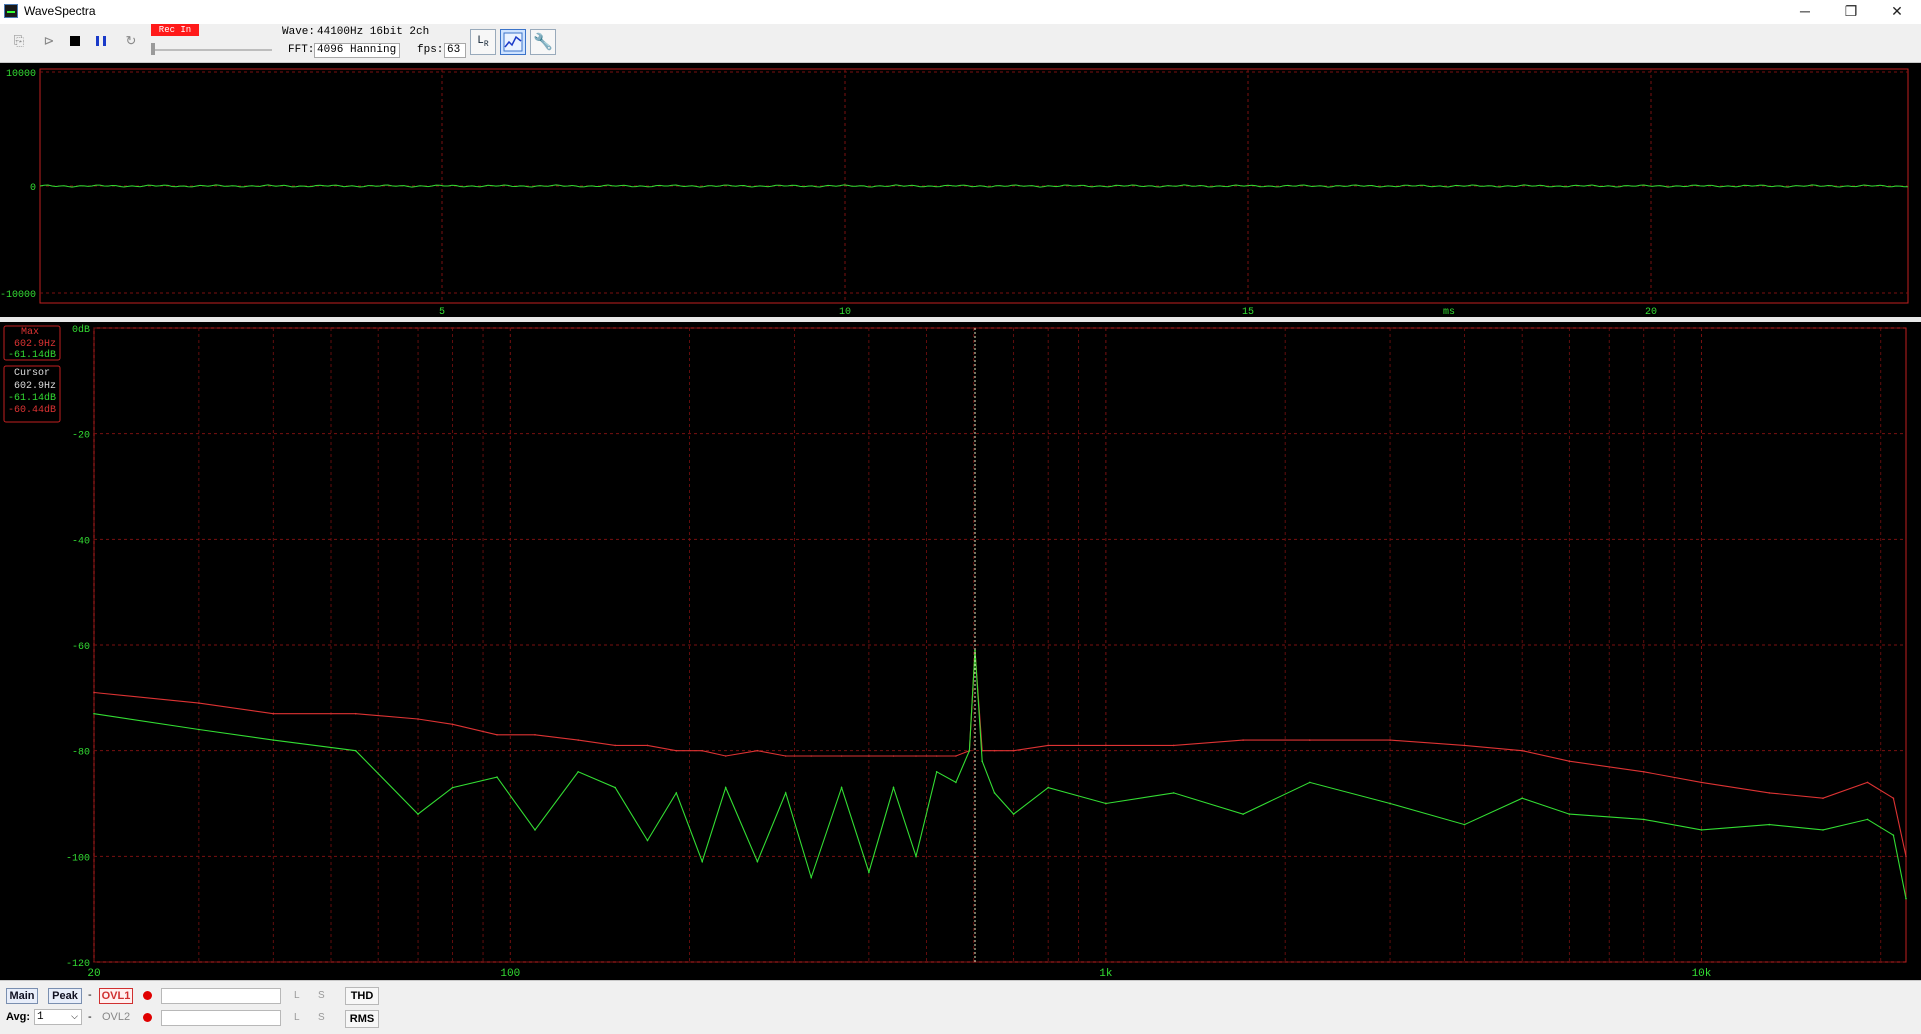 This screenshot has width=1921, height=1034. What do you see at coordinates (1805, 12) in the screenshot?
I see `minimize-button: ─` at bounding box center [1805, 12].